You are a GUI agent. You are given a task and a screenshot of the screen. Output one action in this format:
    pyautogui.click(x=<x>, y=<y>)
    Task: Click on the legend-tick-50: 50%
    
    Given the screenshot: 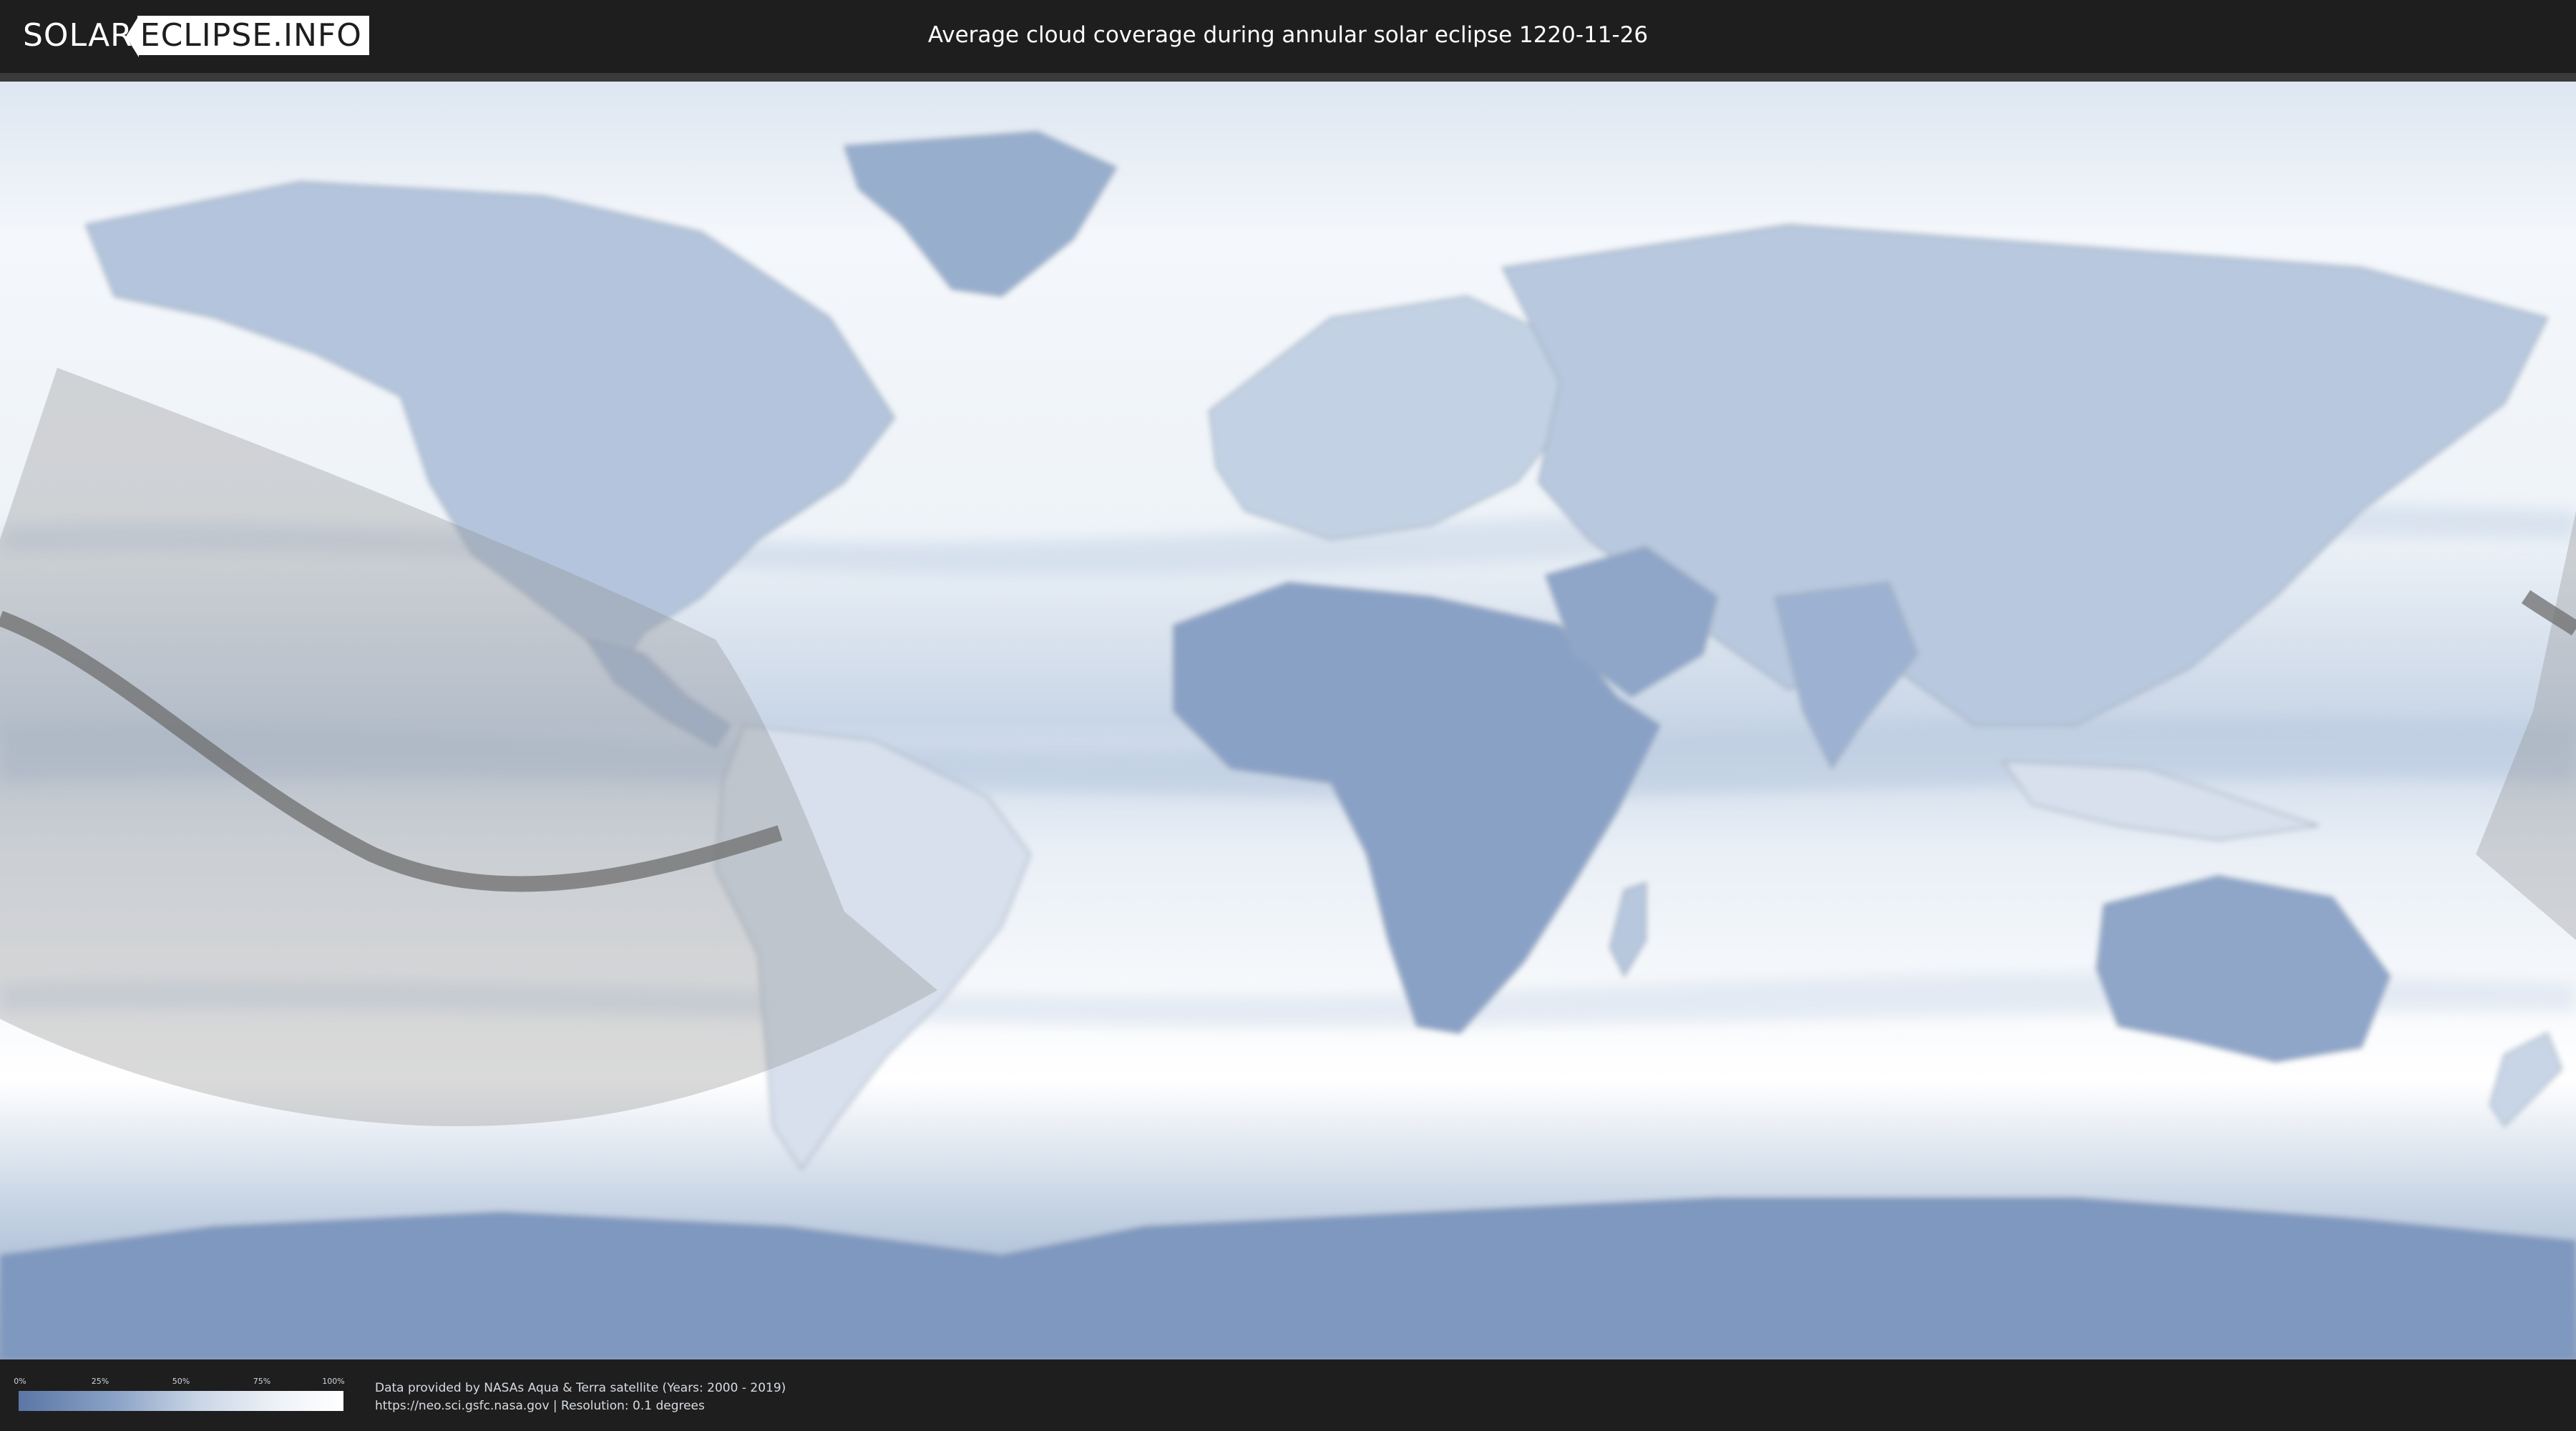 What is the action you would take?
    pyautogui.click(x=181, y=1382)
    